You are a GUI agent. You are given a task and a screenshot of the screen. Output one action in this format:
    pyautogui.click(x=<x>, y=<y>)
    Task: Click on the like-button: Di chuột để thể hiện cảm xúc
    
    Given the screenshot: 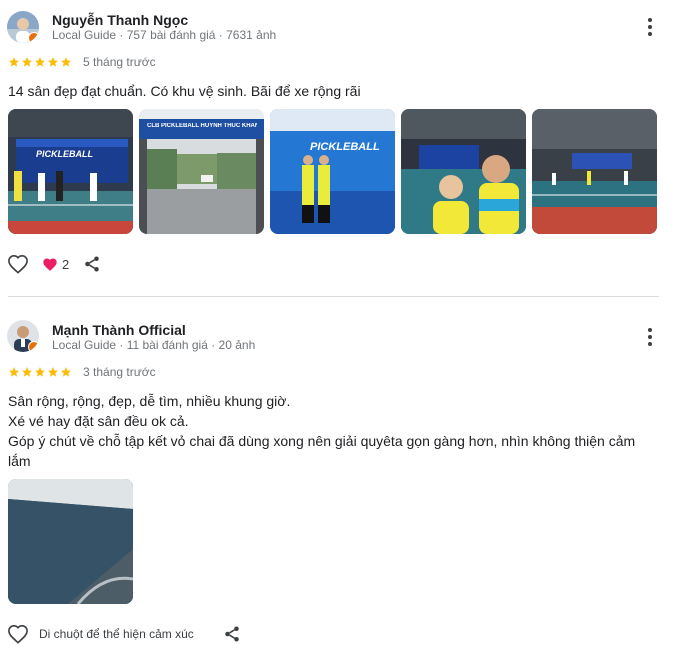 What is the action you would take?
    pyautogui.click(x=100, y=634)
    